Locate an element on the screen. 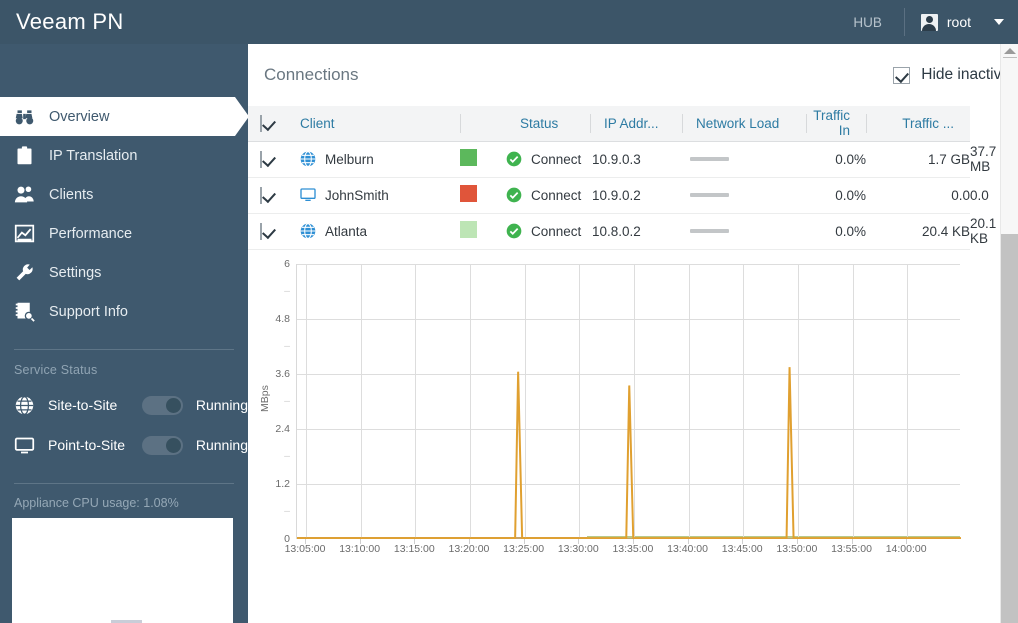 This screenshot has height=623, width=1018. client-name: JohnSmith is located at coordinates (357, 195).